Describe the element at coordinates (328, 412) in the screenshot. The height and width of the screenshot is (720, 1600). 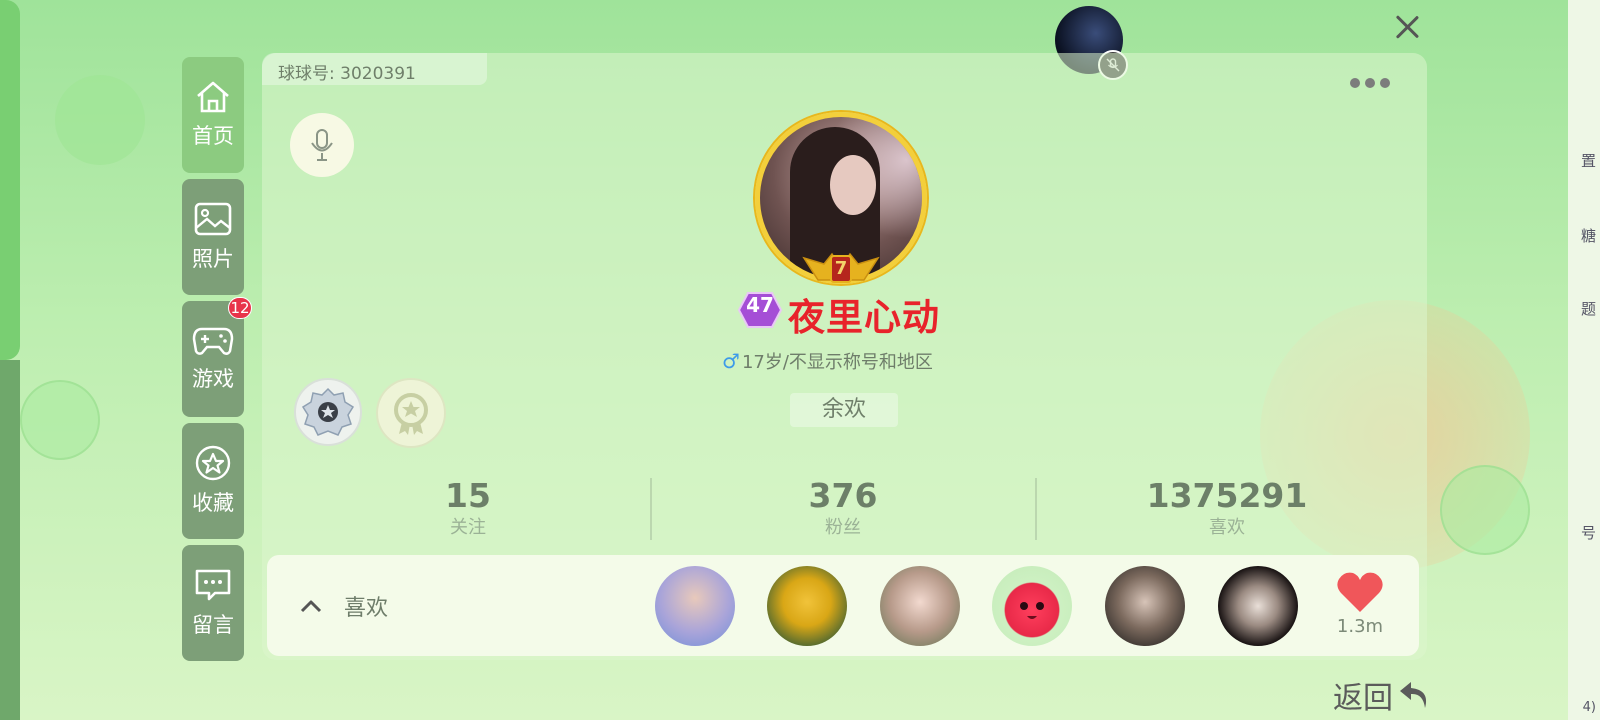
I see `medal-silver-icon` at that location.